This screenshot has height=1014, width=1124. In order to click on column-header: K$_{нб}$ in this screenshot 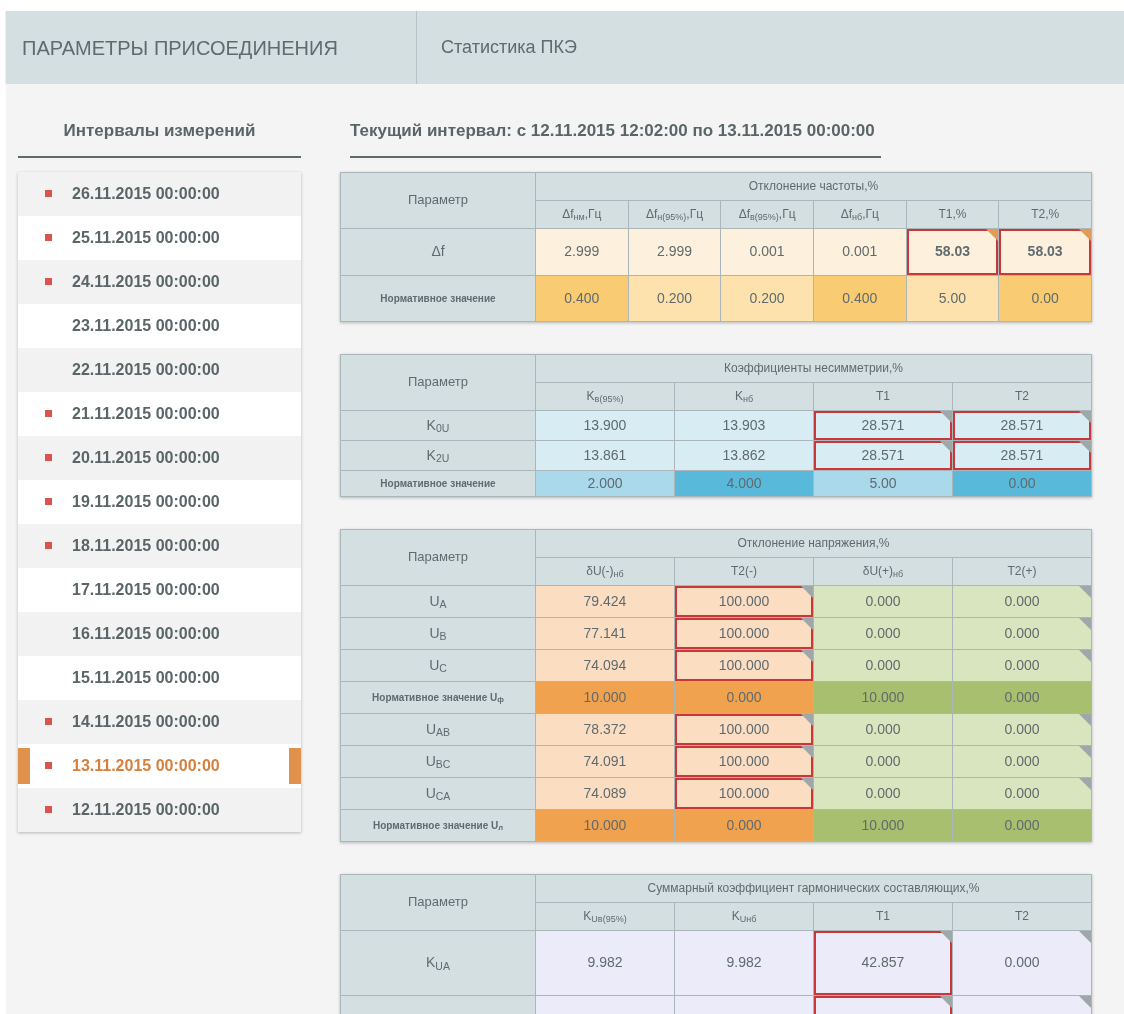, I will do `click(744, 396)`.